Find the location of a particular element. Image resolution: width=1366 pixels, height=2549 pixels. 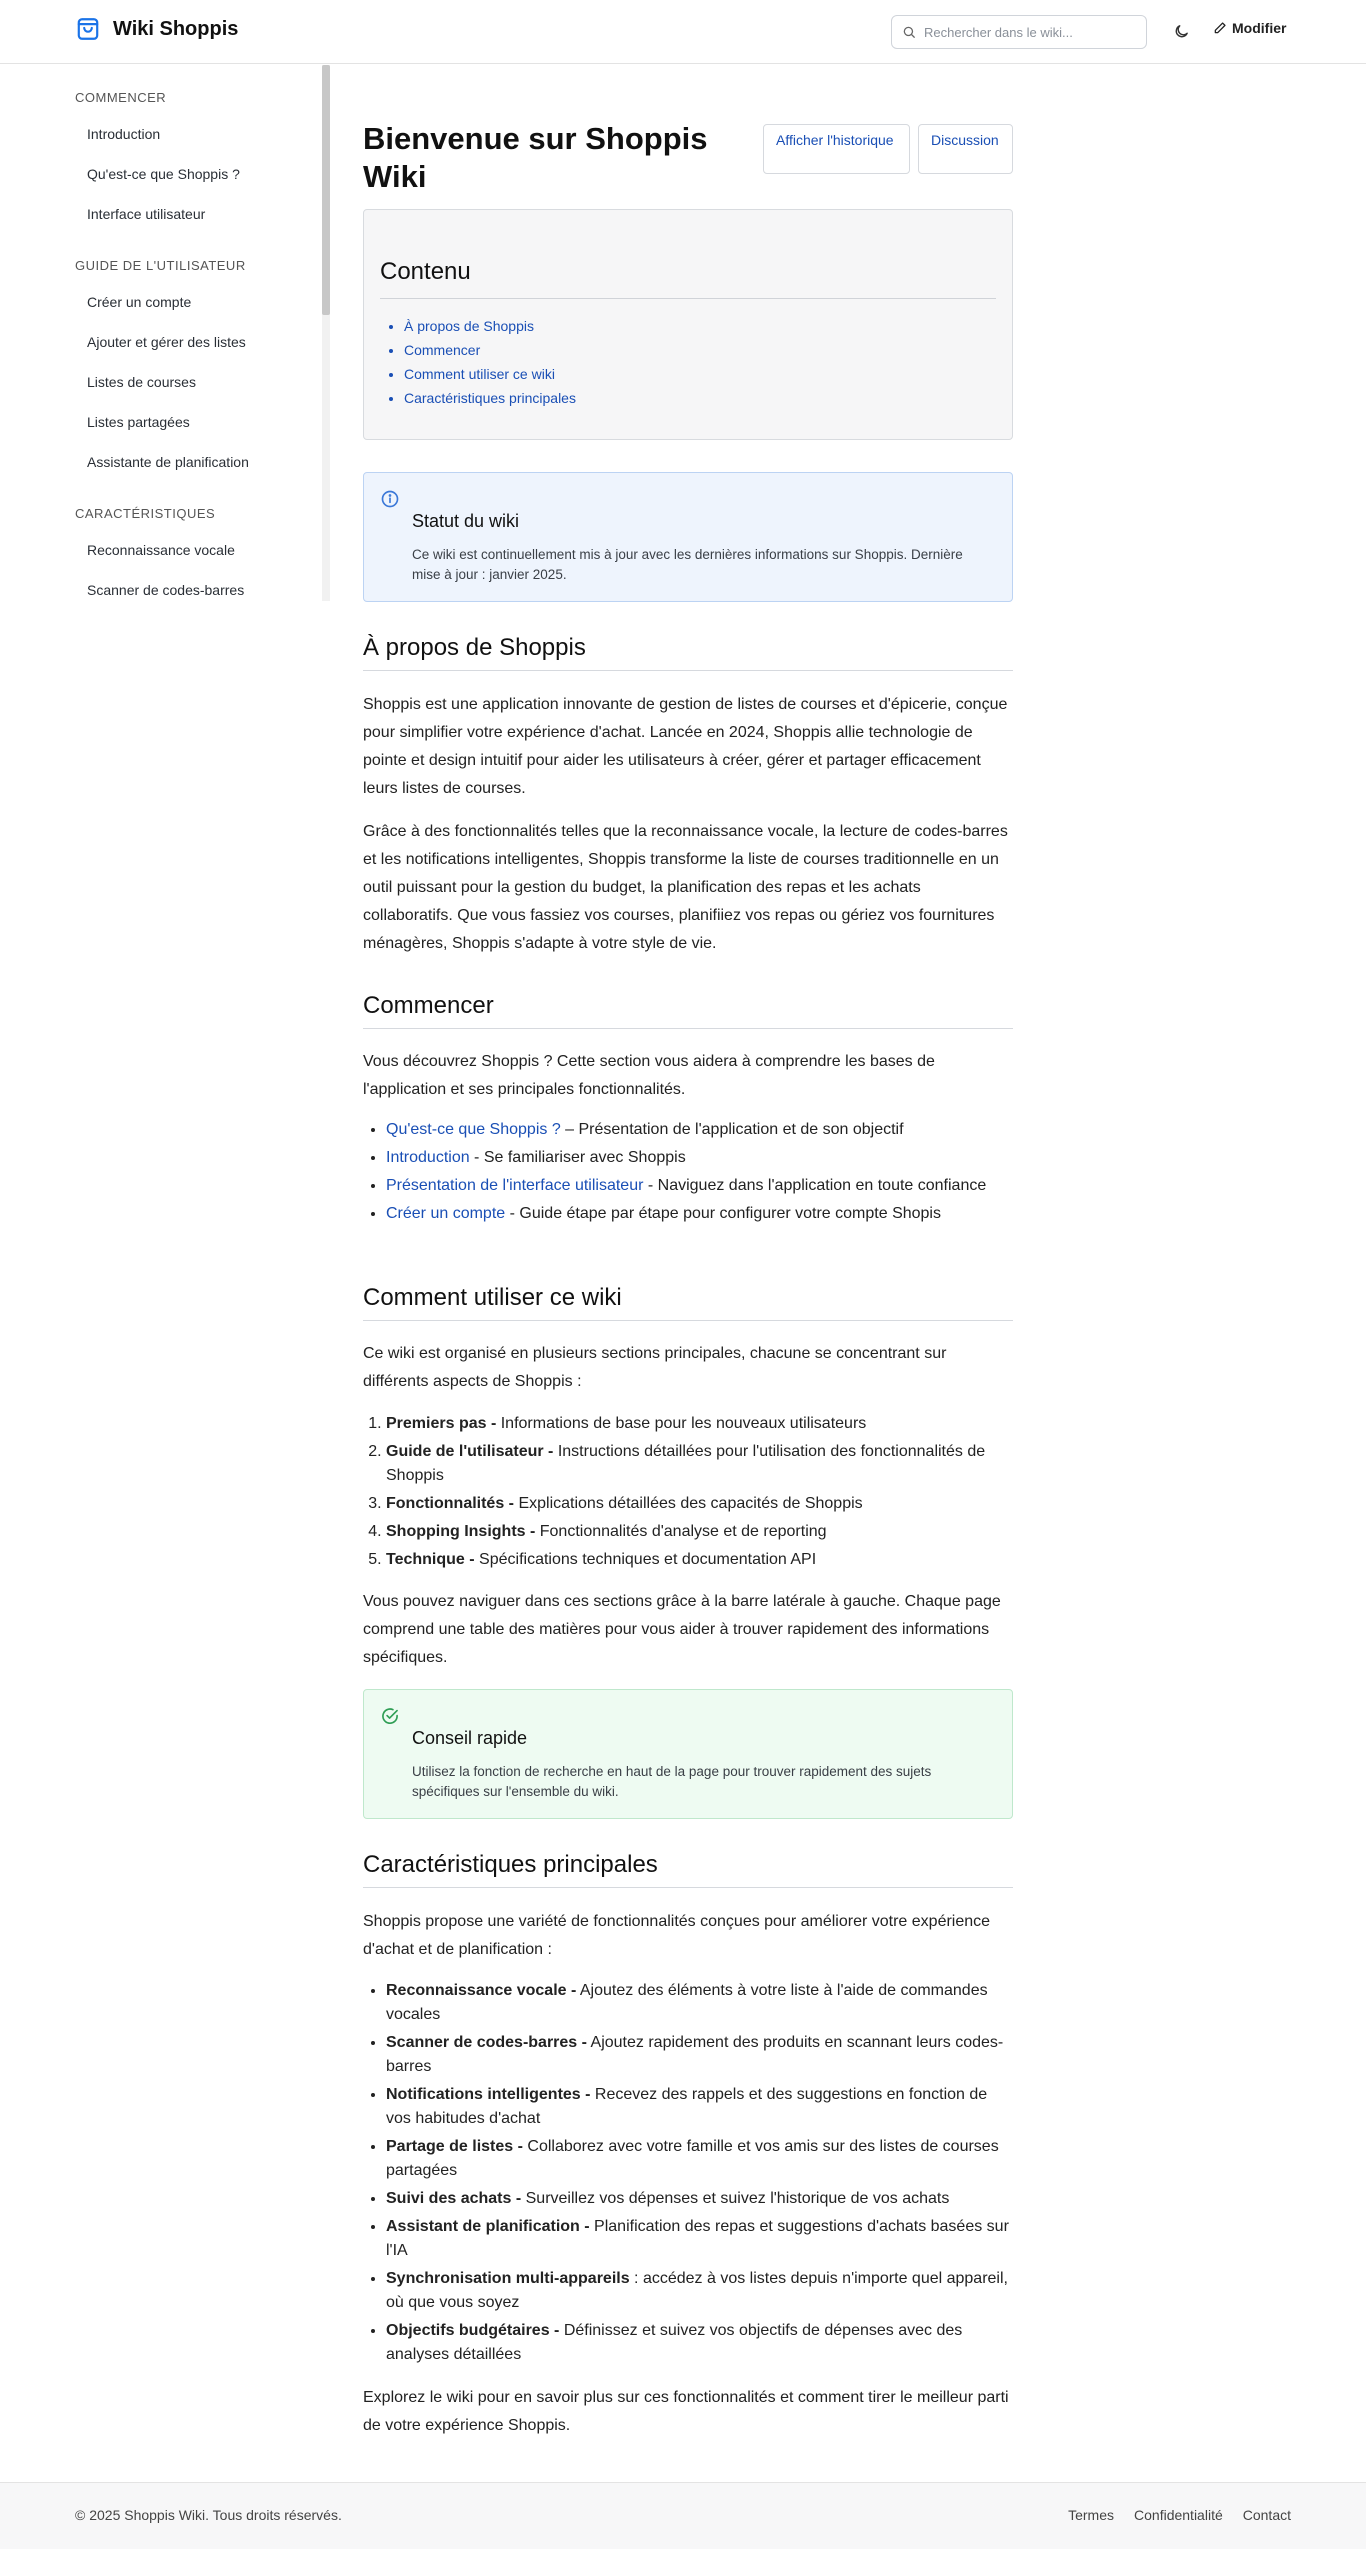

toc-item: À propos de Shoppis is located at coordinates (490, 326).